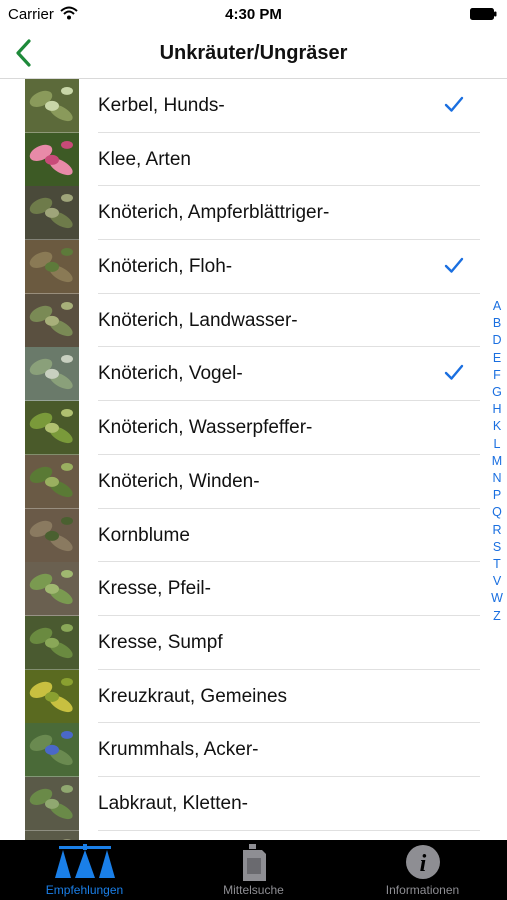 This screenshot has height=900, width=507. What do you see at coordinates (144, 535) in the screenshot?
I see `list-item-label: Kornblume` at bounding box center [144, 535].